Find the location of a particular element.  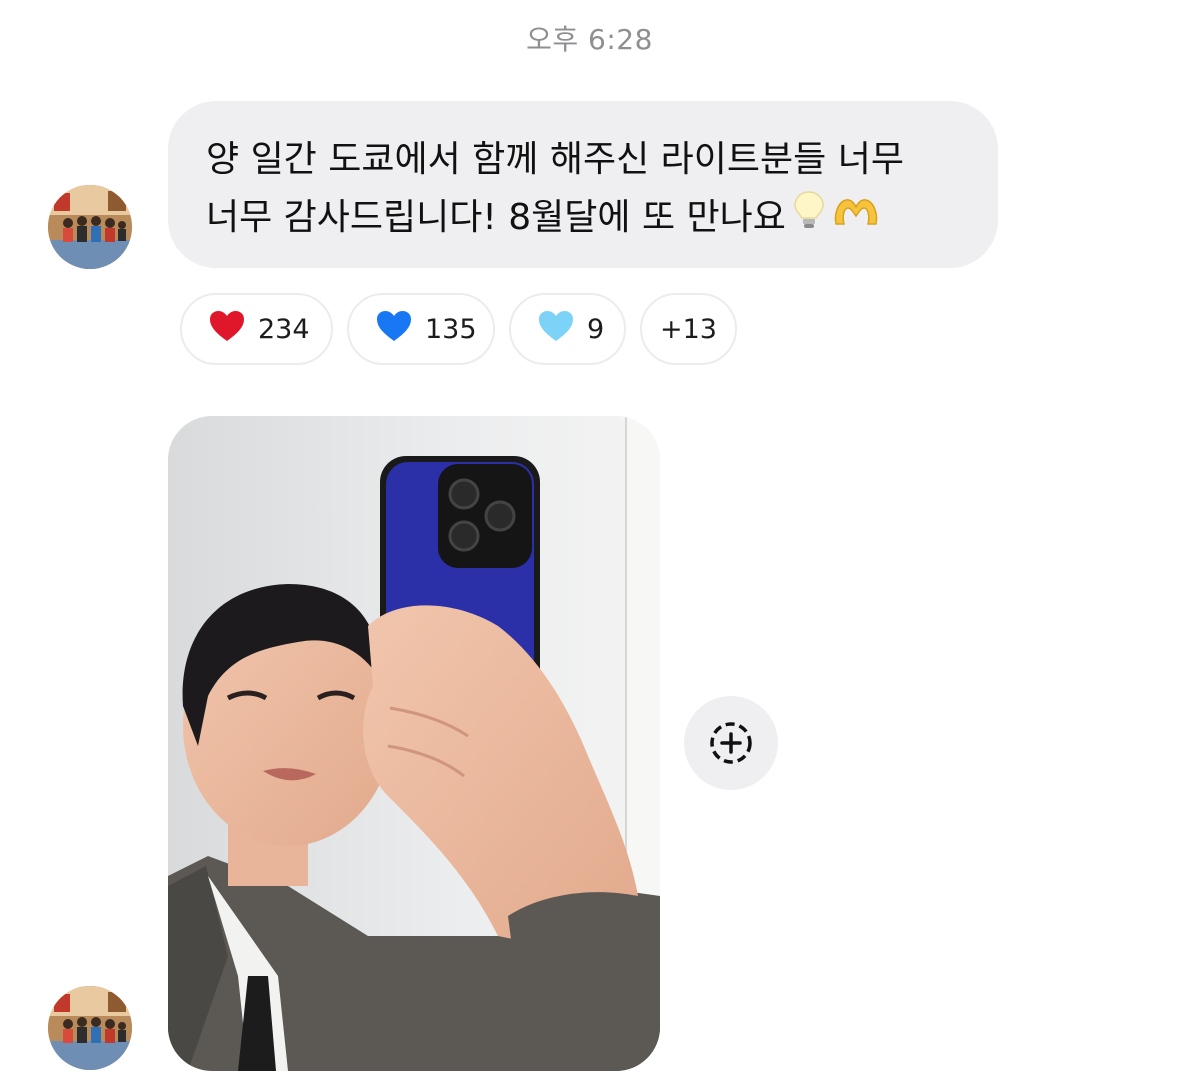

red-heart-emoji-icon is located at coordinates (227, 329).